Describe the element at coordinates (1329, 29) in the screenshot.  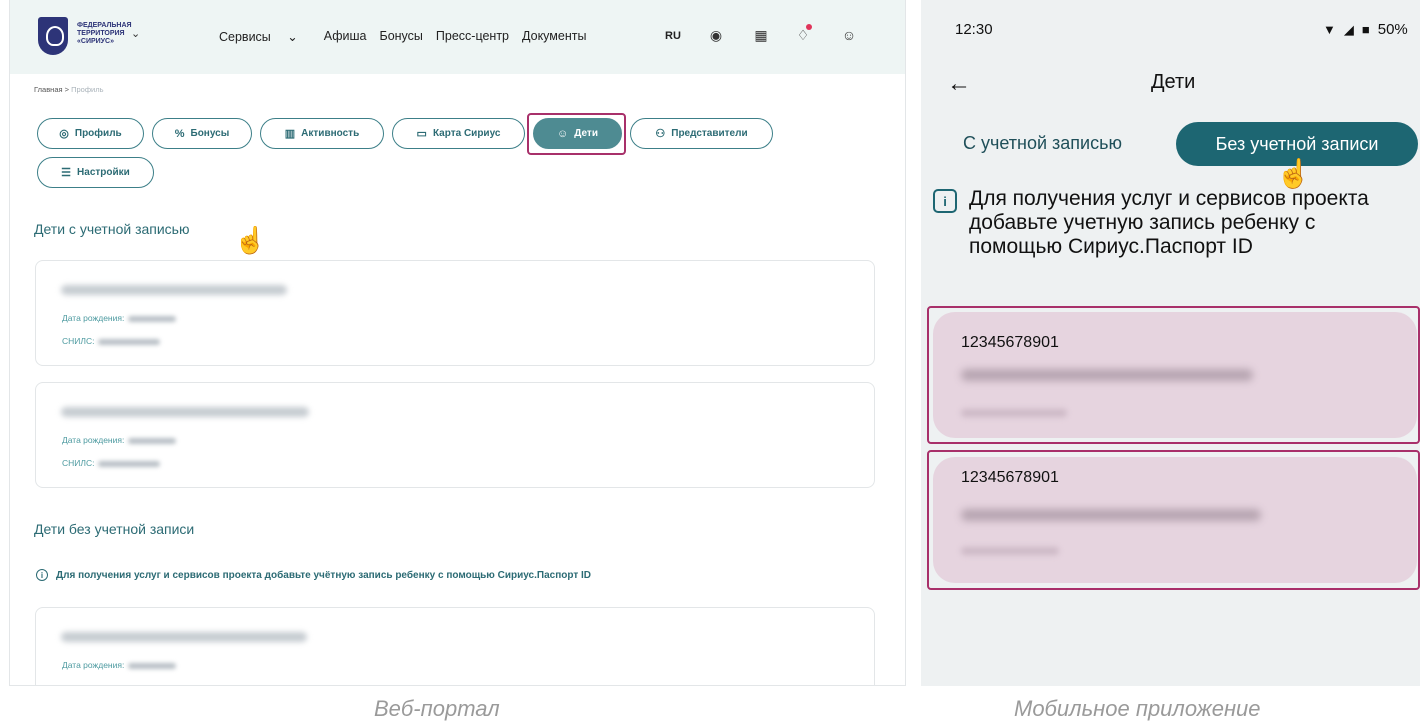
I see `wifi-icon: ▼` at that location.